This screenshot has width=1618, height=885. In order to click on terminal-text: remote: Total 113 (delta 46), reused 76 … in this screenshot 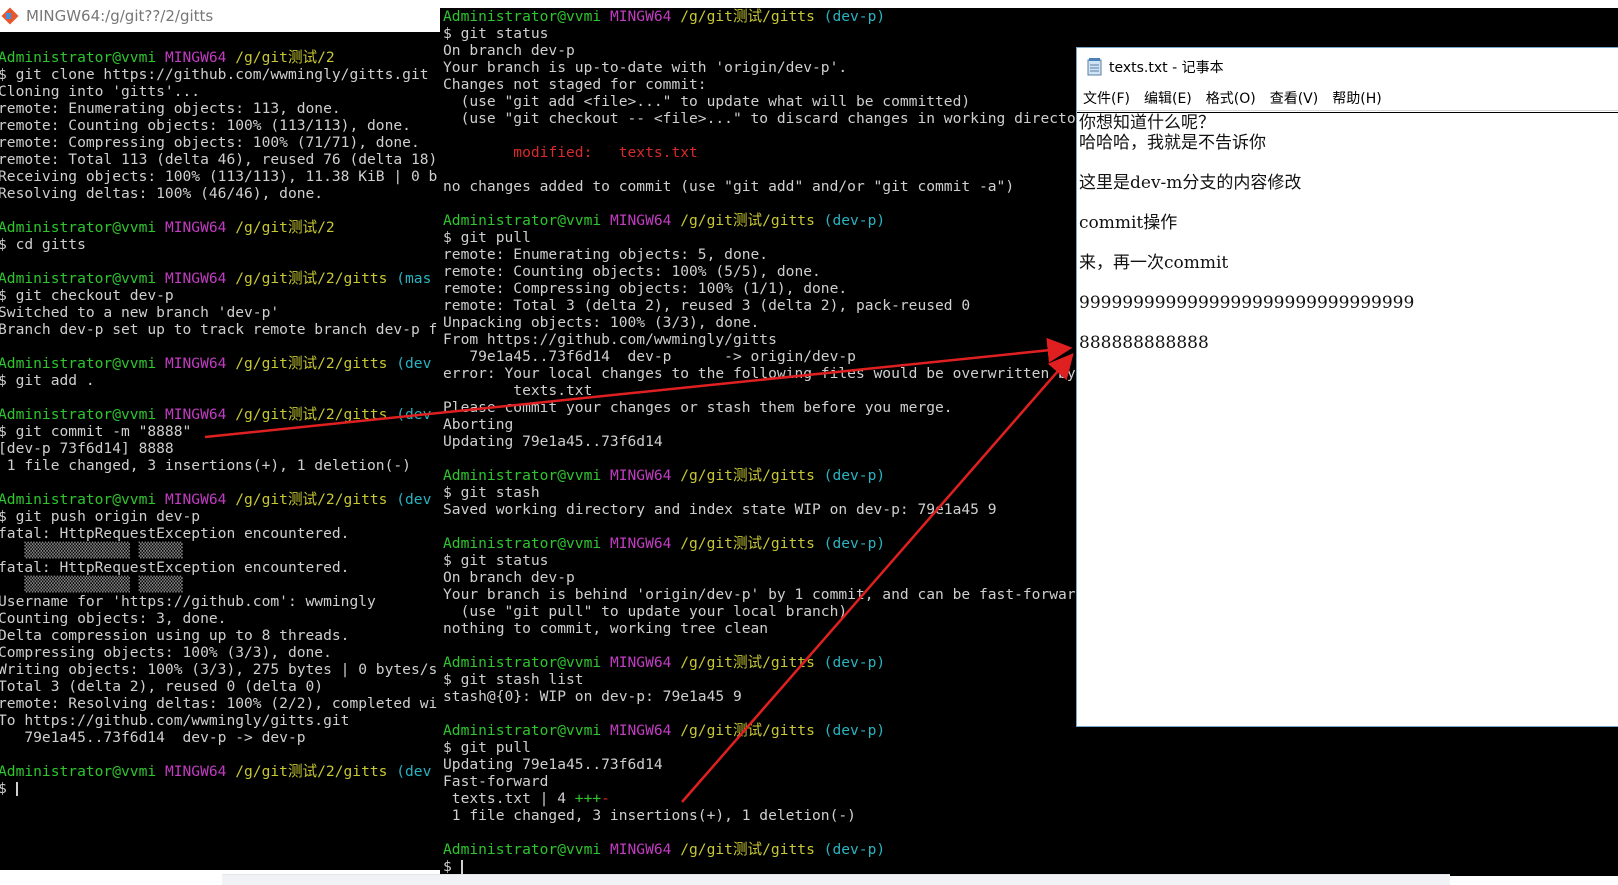, I will do `click(219, 159)`.